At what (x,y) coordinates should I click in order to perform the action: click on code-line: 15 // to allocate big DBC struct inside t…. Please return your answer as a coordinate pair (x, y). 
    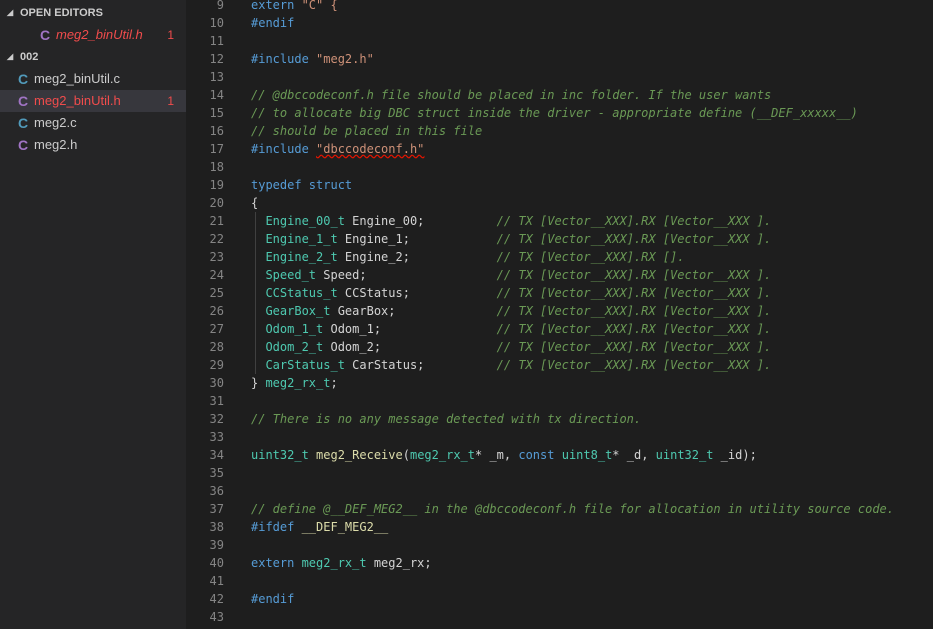
    Looking at the image, I should click on (559, 113).